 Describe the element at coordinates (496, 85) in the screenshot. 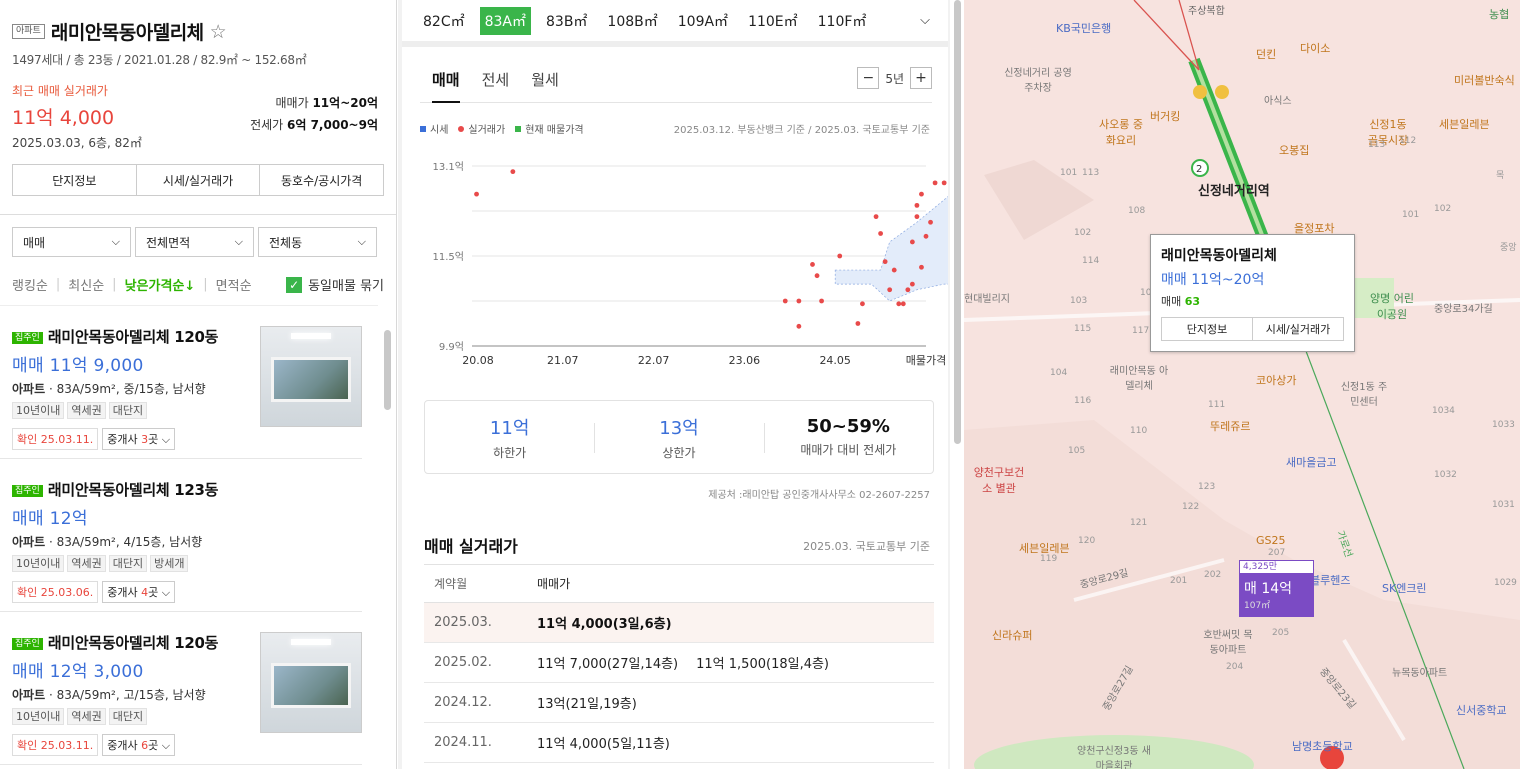

I see `tab-jeonse: 전세` at that location.